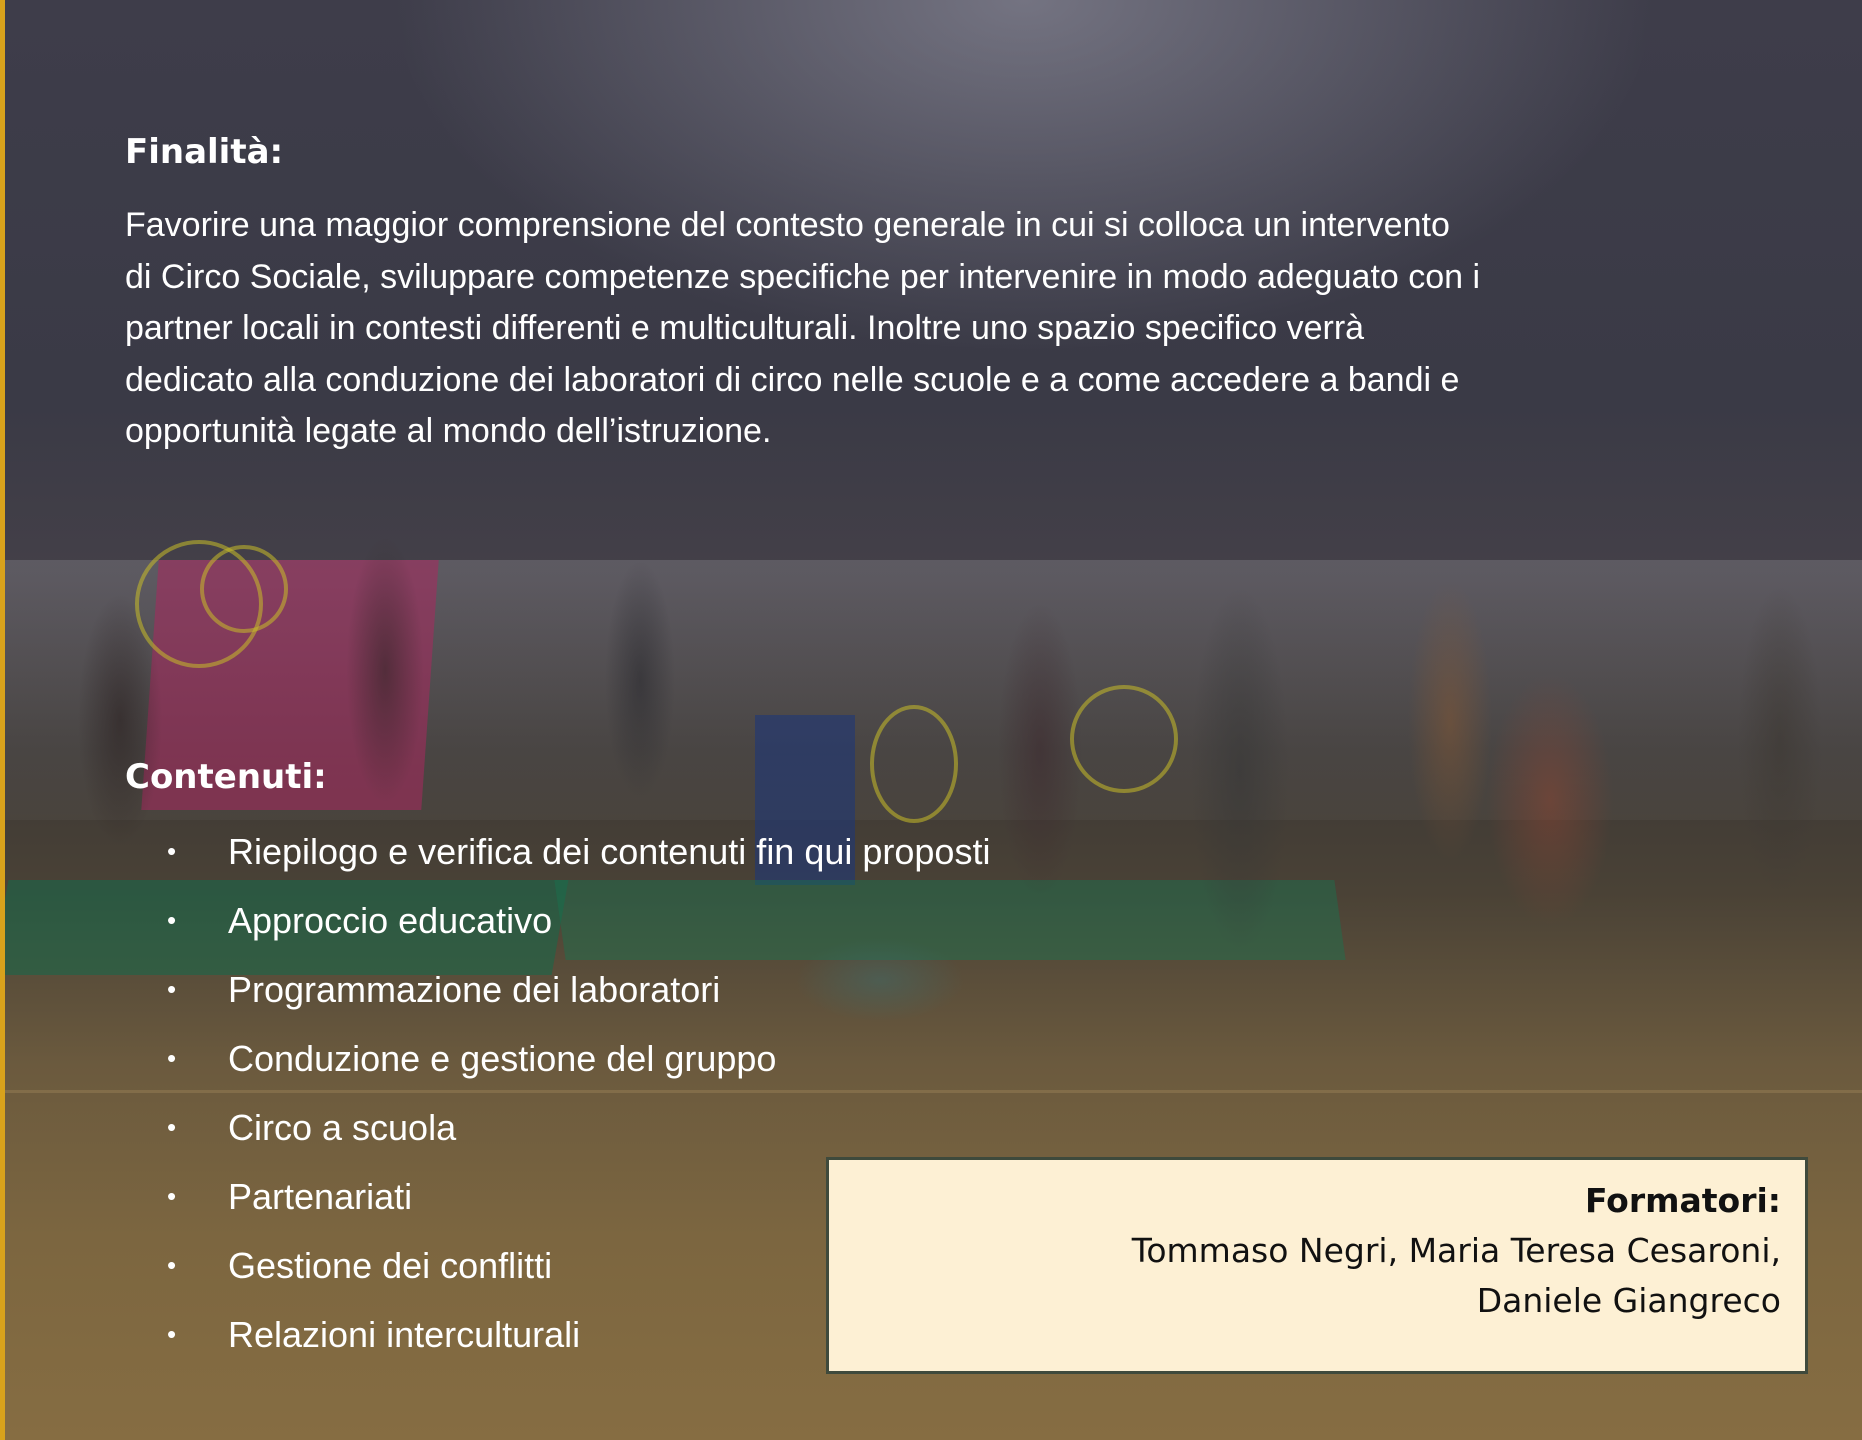  I want to click on list-item-label: Approccio educativo, so click(390, 920).